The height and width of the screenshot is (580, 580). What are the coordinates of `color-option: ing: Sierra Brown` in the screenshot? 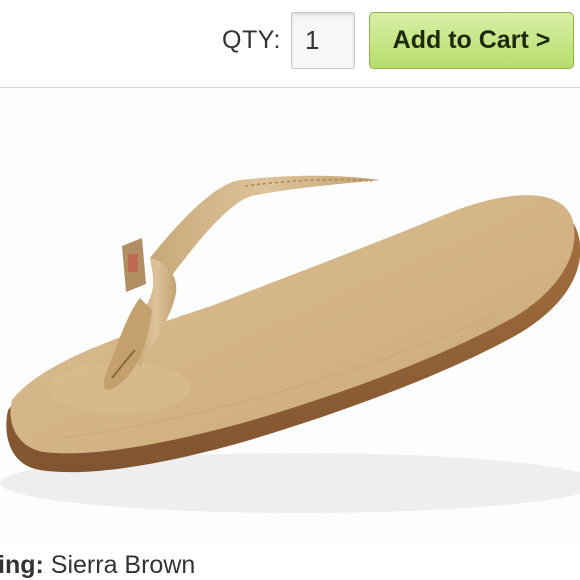 It's located at (97, 565).